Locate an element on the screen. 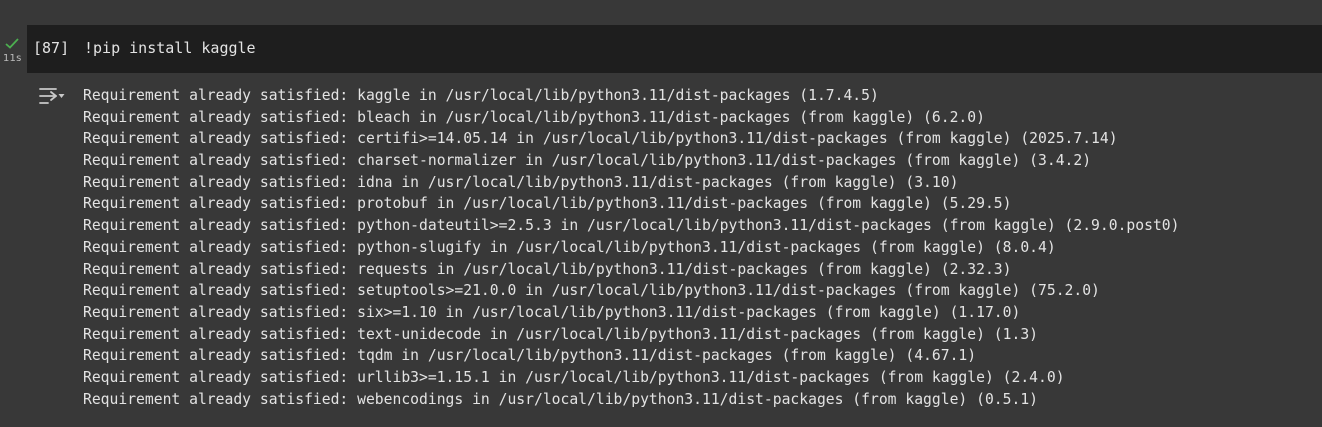 The width and height of the screenshot is (1322, 427). output-toggle-button is located at coordinates (52, 96).